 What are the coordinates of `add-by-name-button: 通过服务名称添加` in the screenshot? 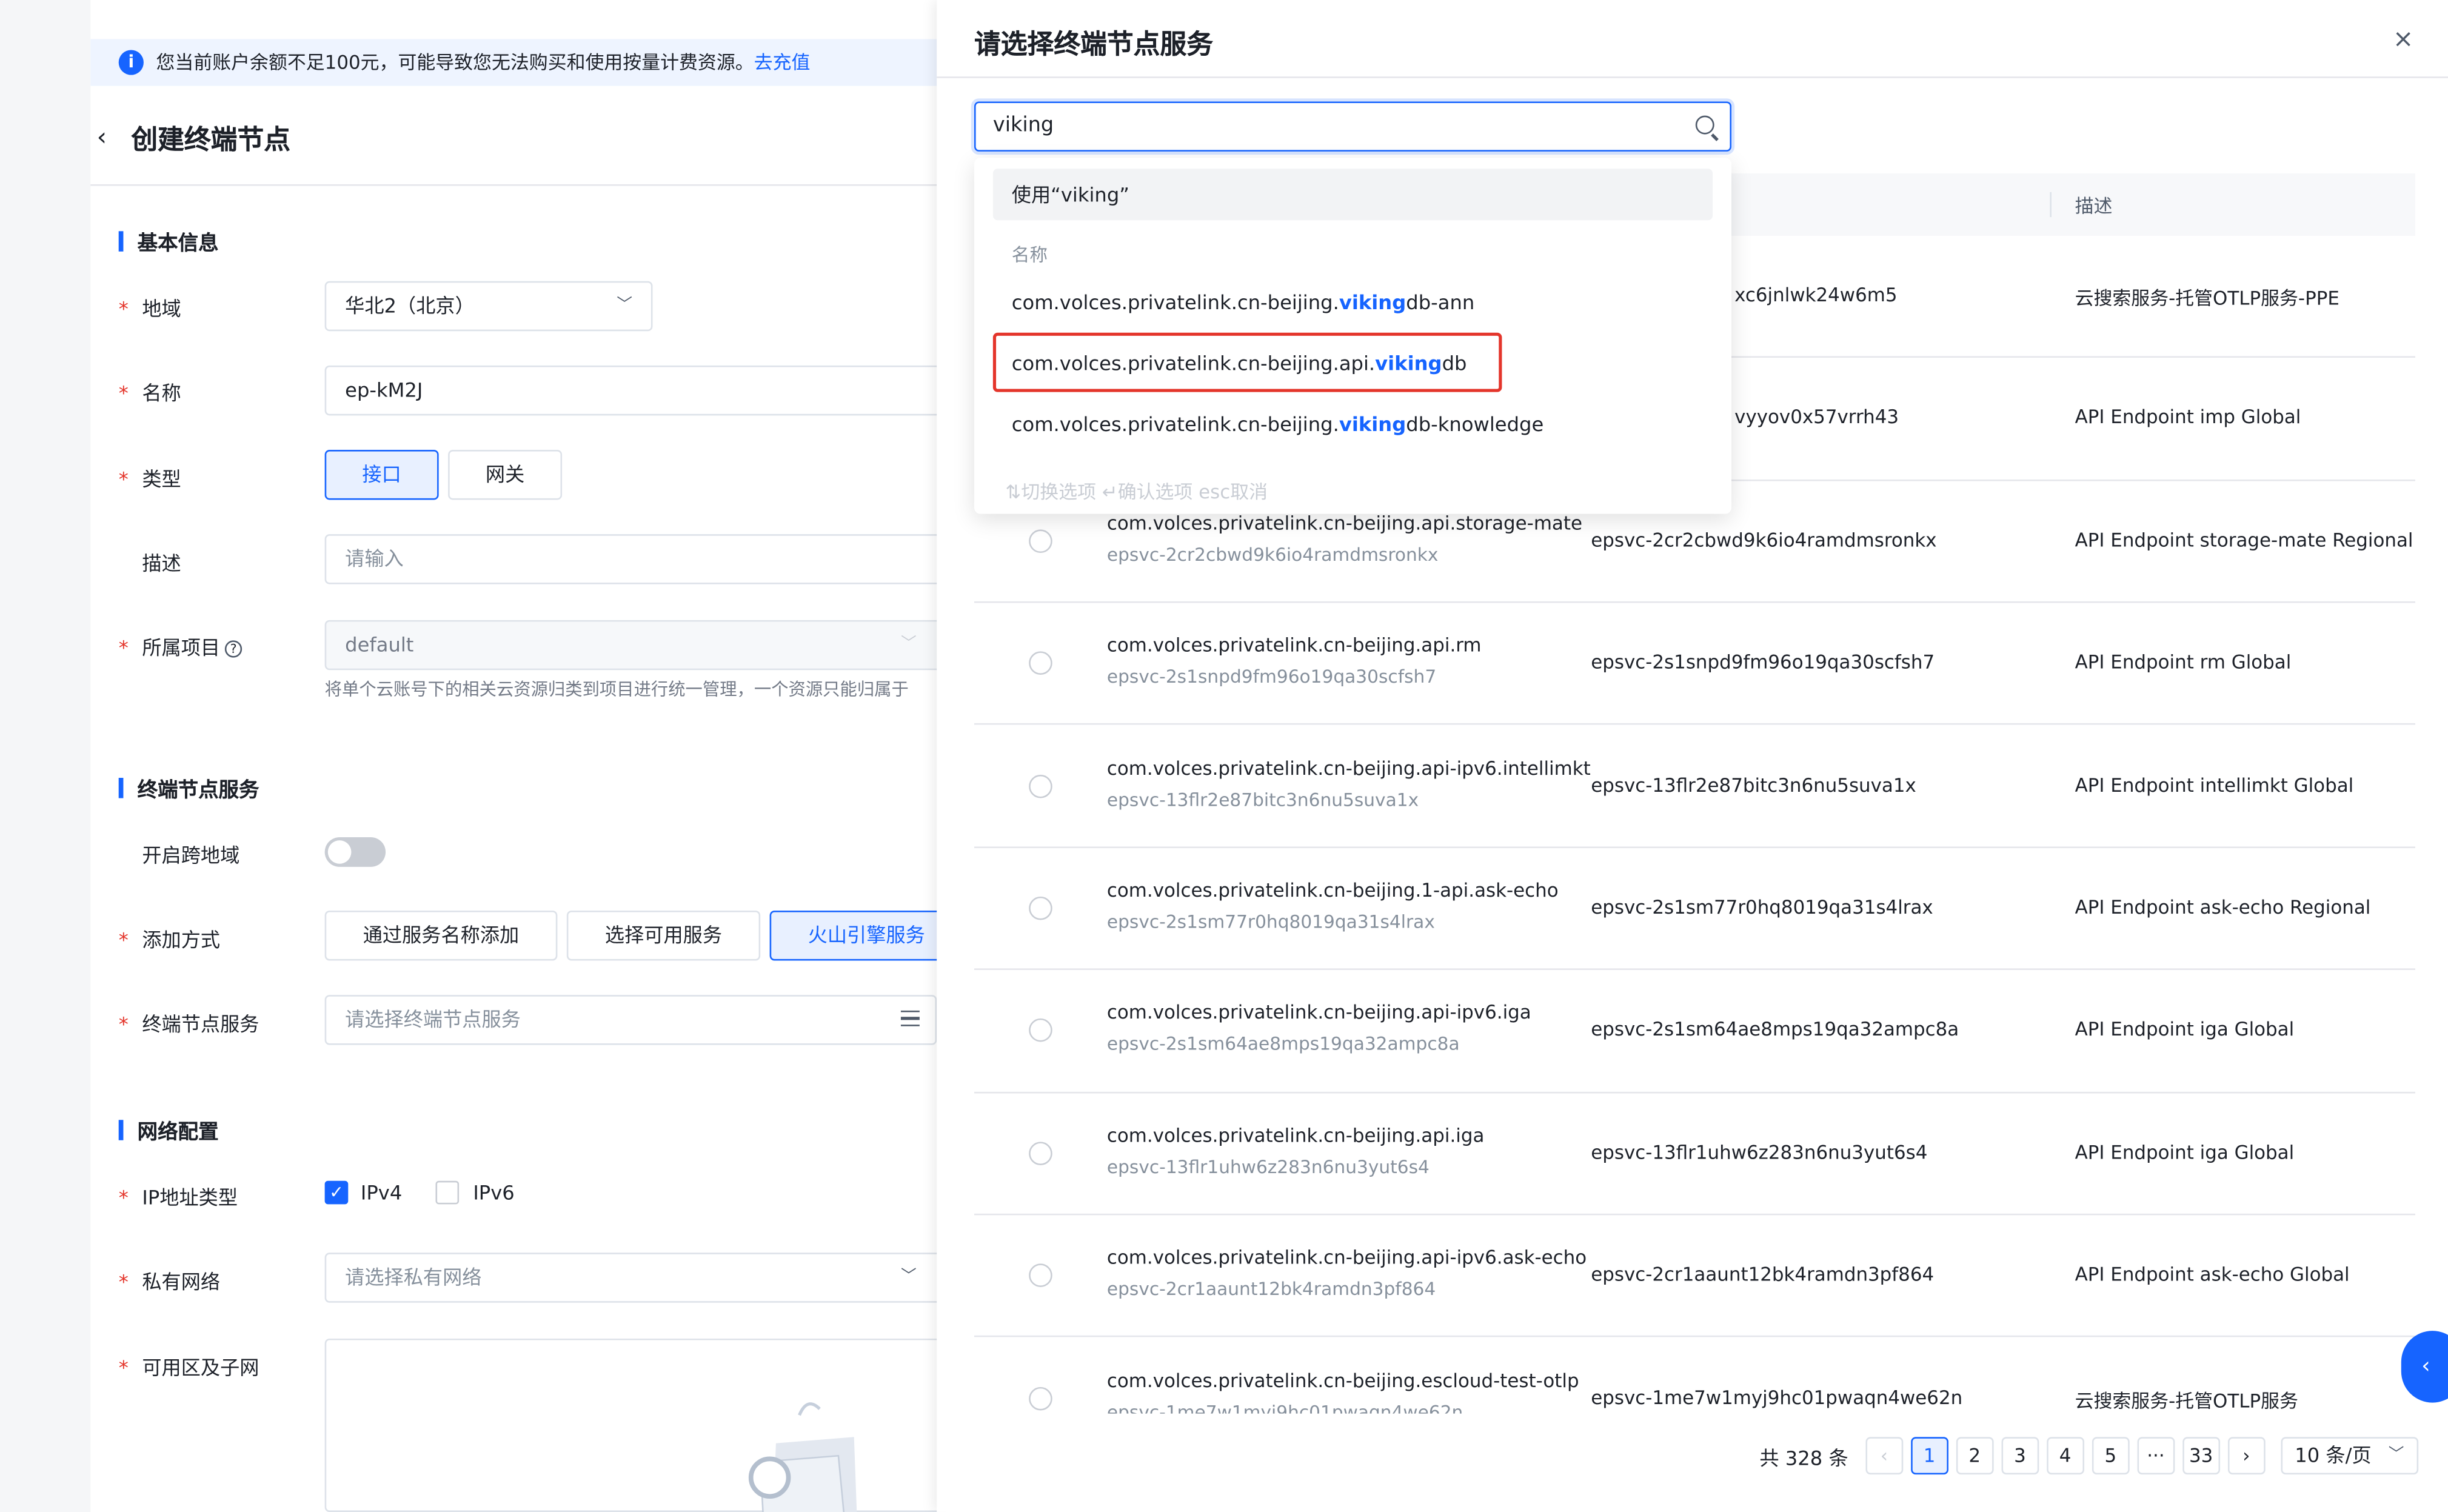 It's located at (441, 936).